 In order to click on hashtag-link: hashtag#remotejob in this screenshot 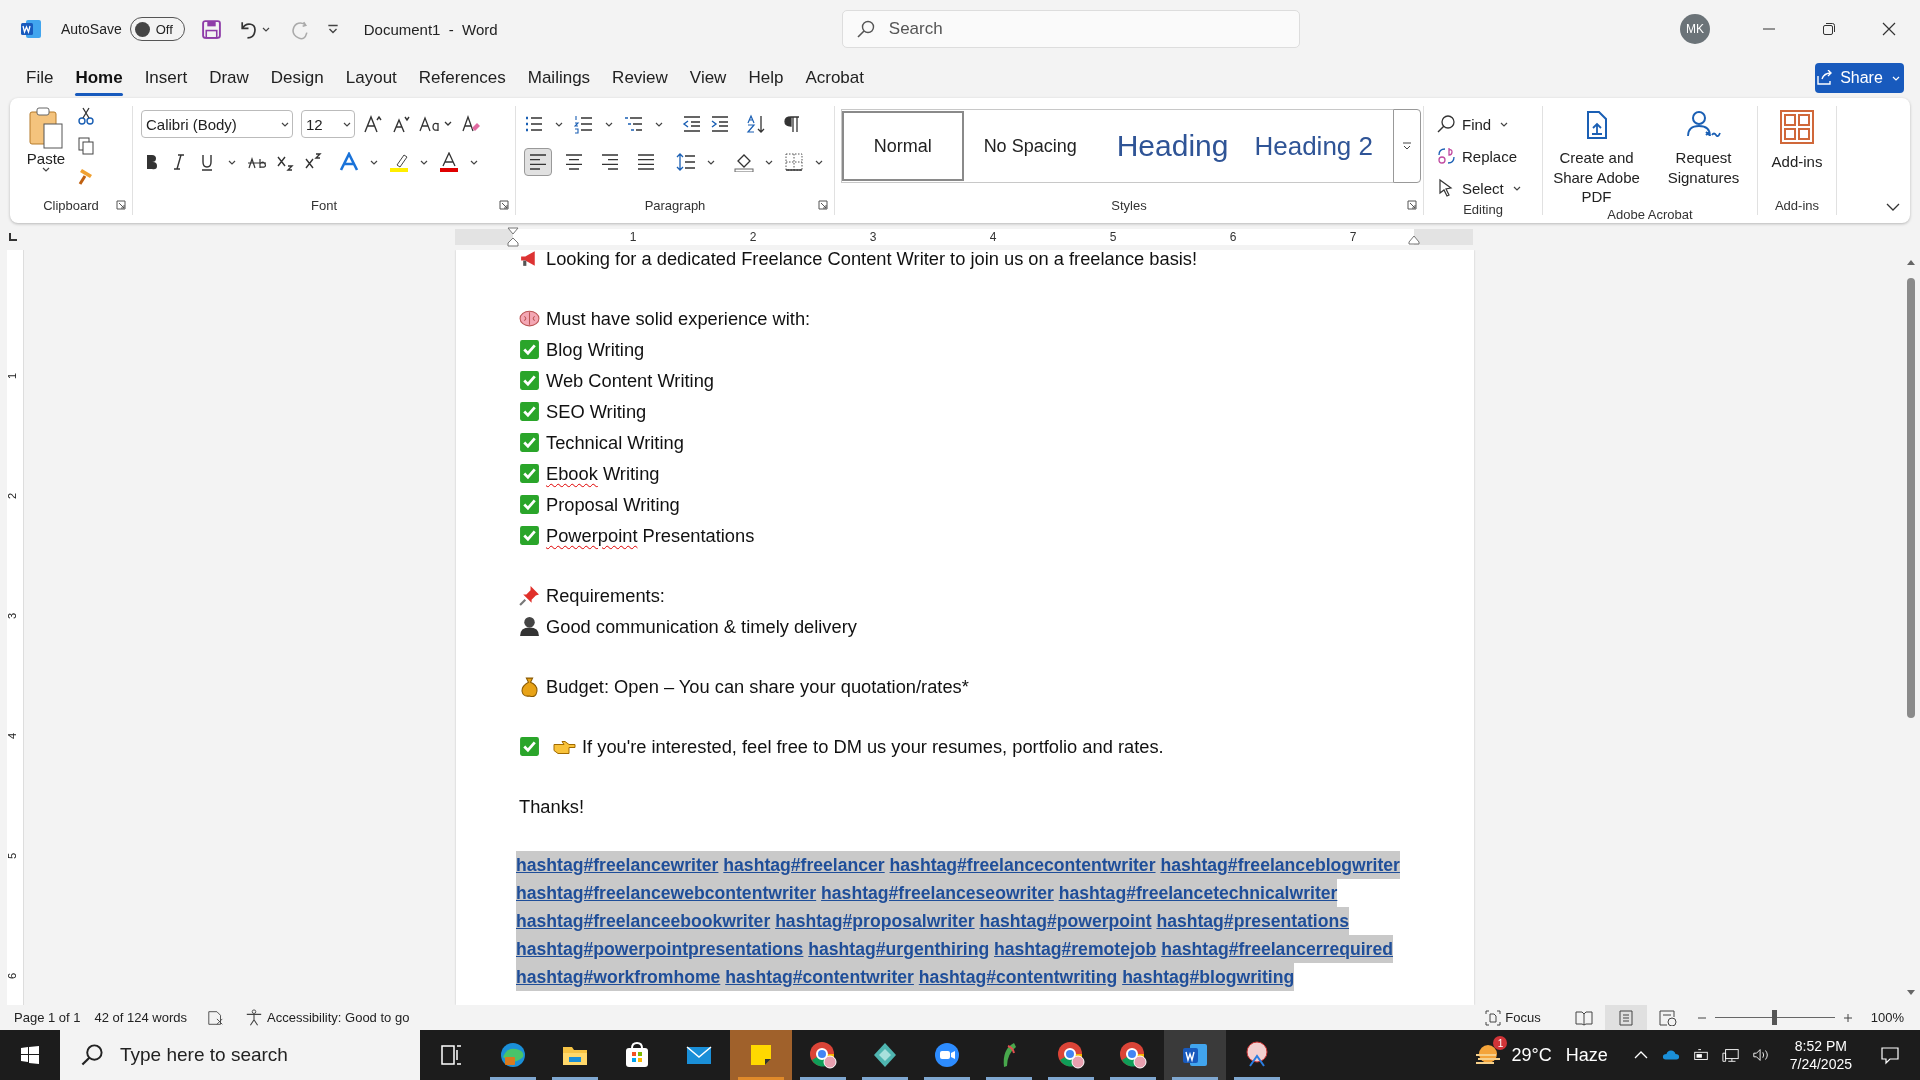, I will do `click(1075, 949)`.